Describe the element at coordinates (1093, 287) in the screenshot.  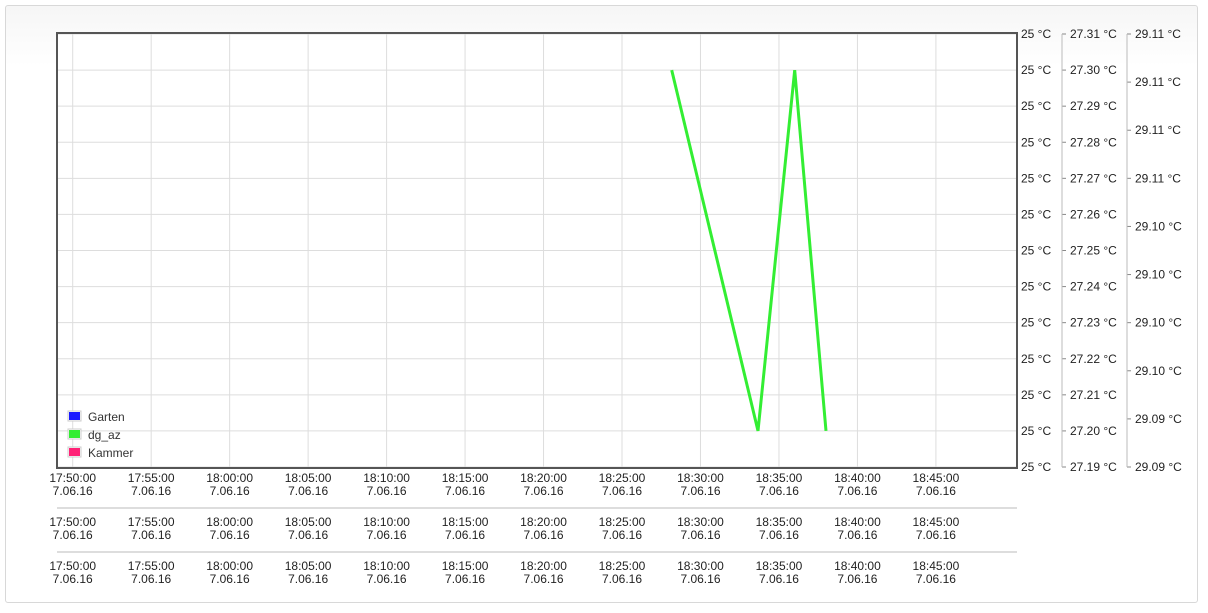
I see `y-axis-2-tick-label: 27.24 °C` at that location.